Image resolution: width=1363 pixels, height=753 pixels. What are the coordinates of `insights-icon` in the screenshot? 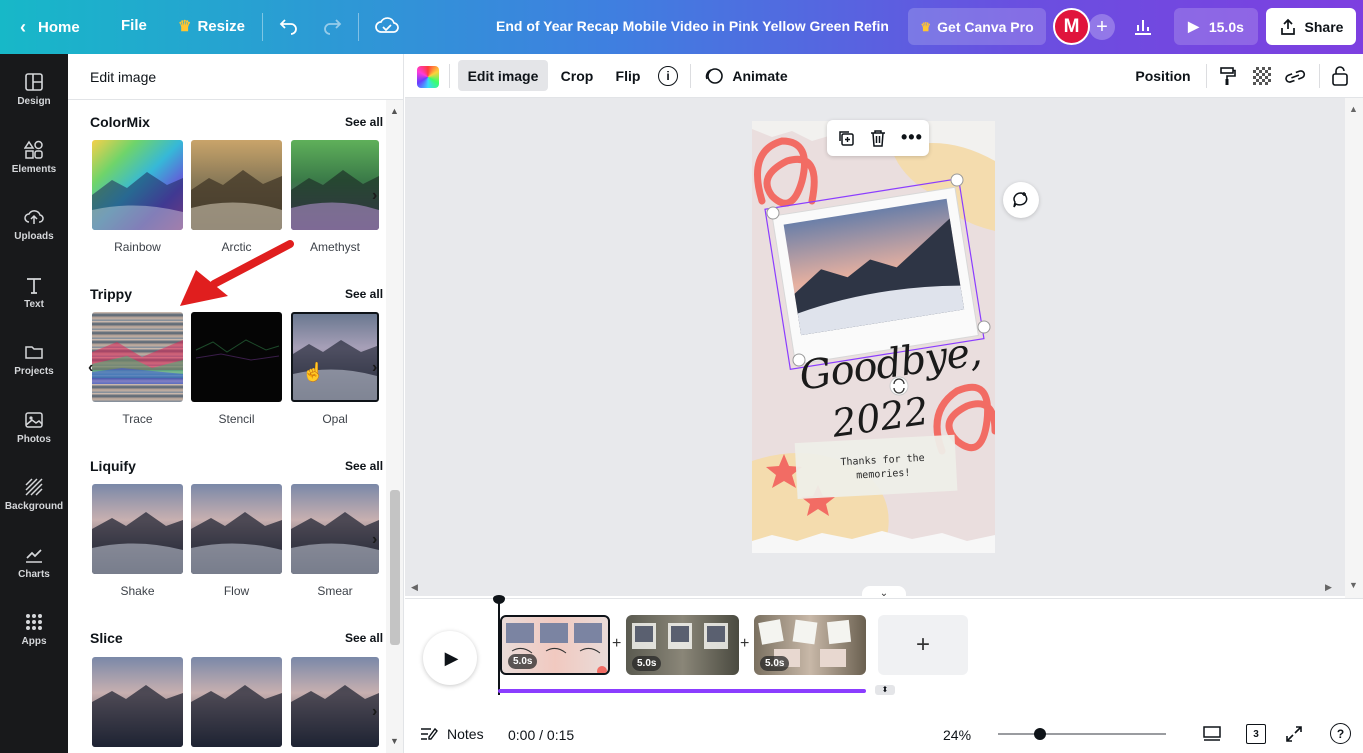 It's located at (1143, 27).